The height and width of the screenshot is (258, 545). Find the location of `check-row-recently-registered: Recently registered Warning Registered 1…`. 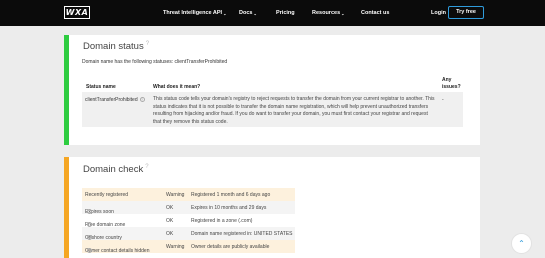

check-row-recently-registered: Recently registered Warning Registered 1… is located at coordinates (188, 194).